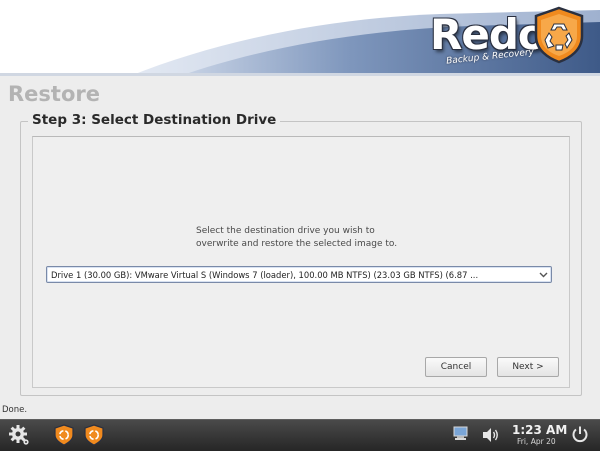  I want to click on power-icon, so click(580, 435).